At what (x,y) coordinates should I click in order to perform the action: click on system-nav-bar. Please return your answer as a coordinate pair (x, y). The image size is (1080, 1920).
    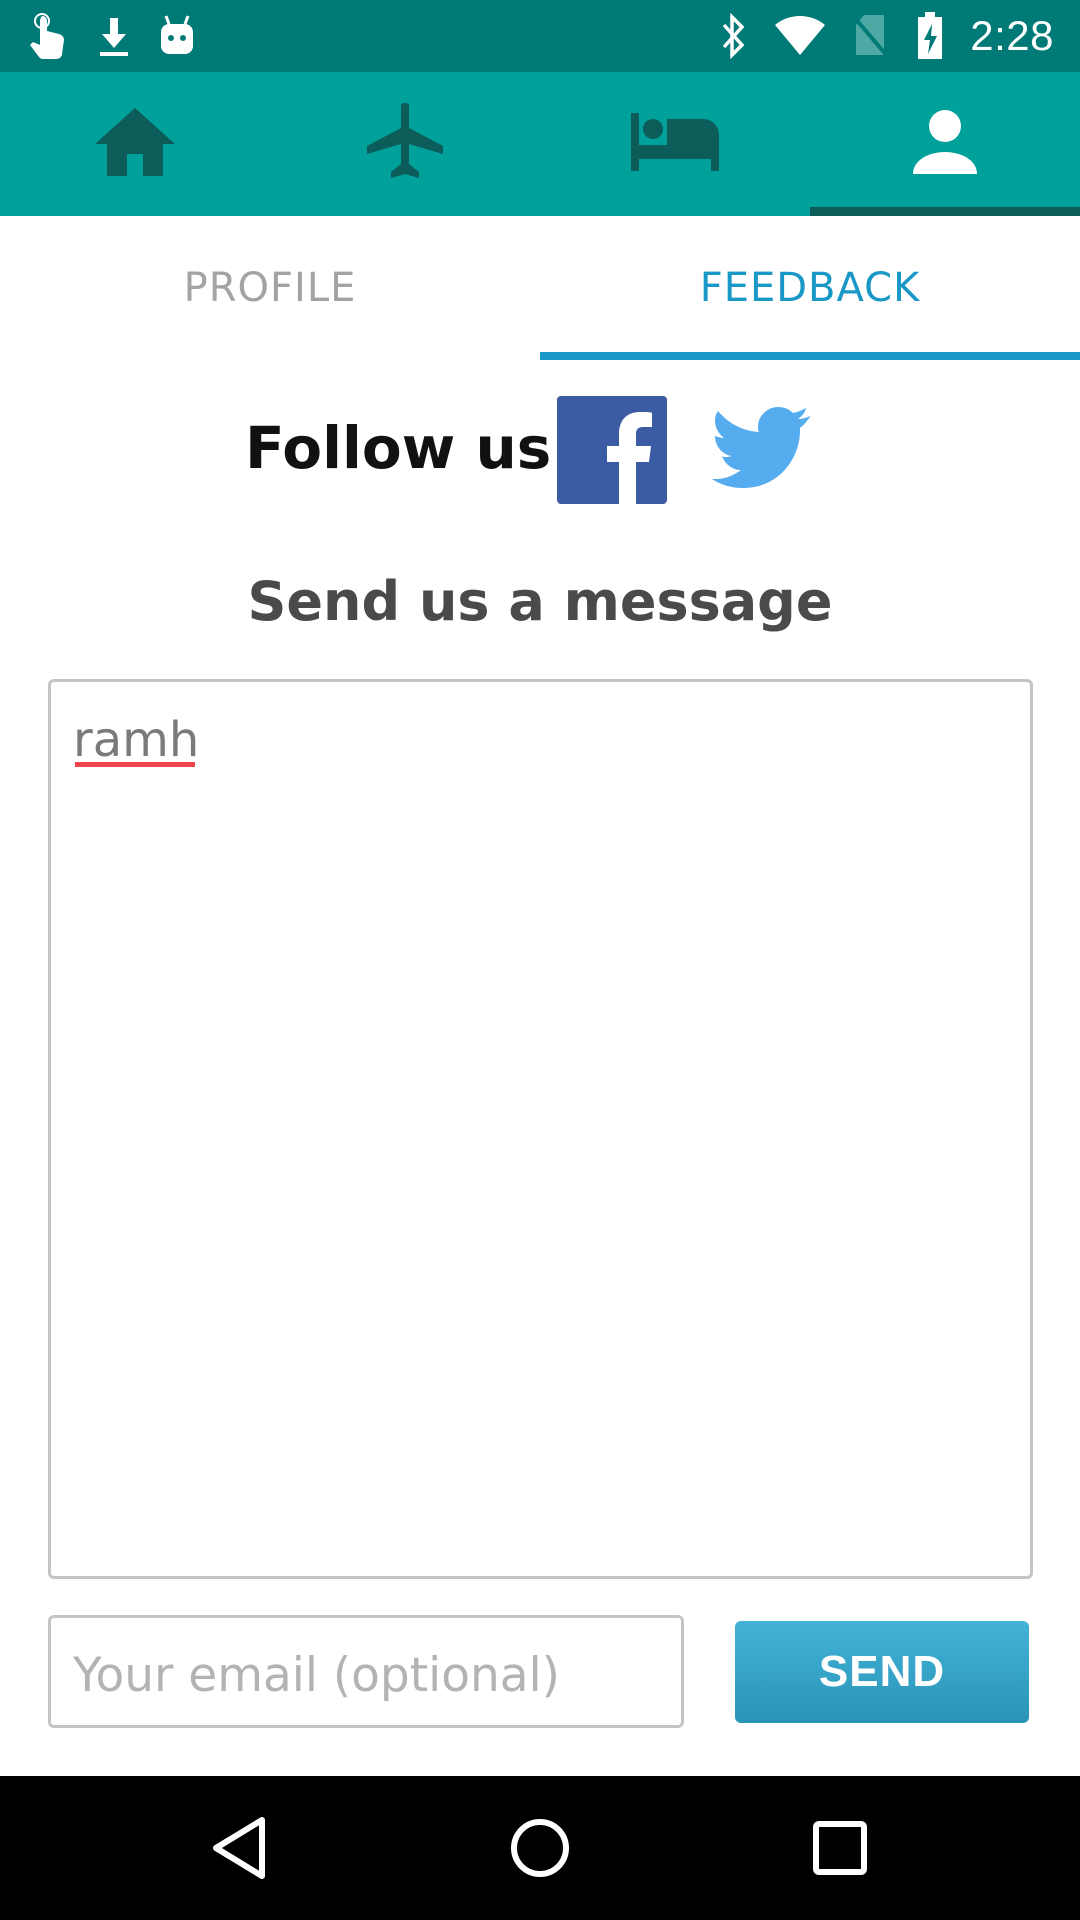
    Looking at the image, I should click on (540, 1848).